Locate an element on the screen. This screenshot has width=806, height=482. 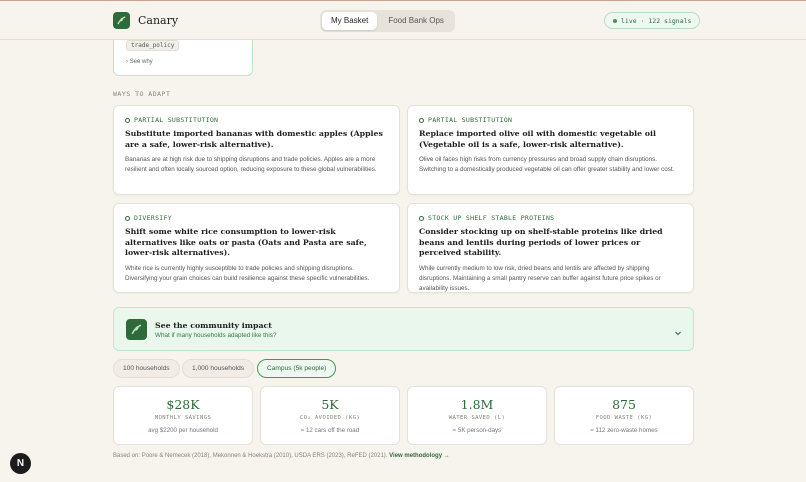
card-kind-label: DIVERSIFY is located at coordinates (153, 218).